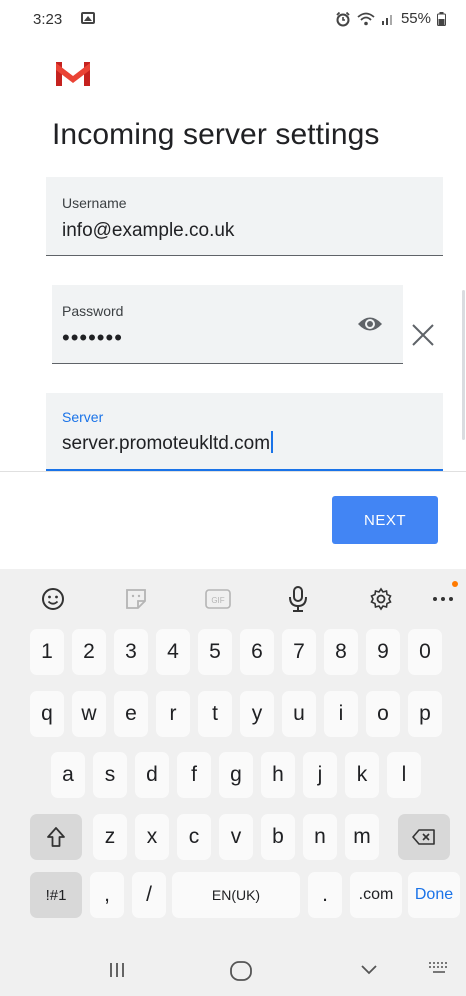 Image resolution: width=466 pixels, height=996 pixels. I want to click on server-value: server.promoteukltd.com, so click(168, 443).